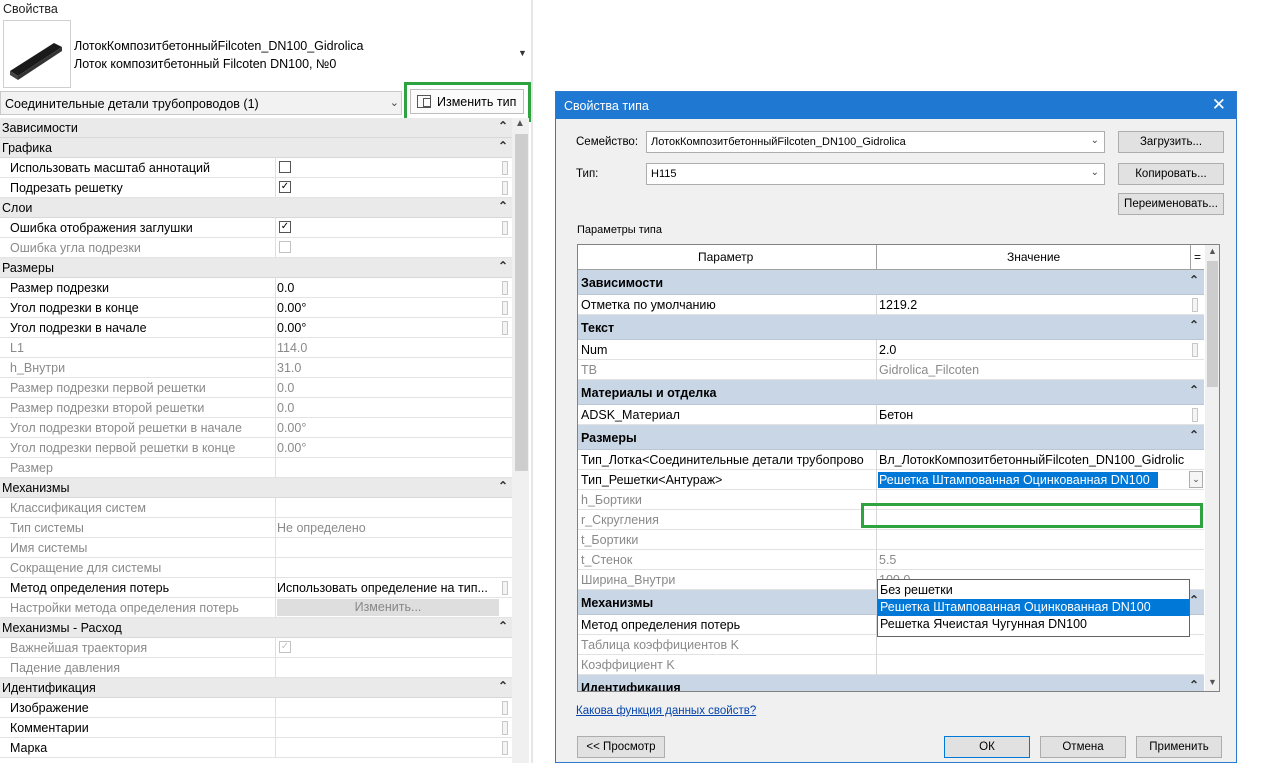 This screenshot has width=1273, height=763. Describe the element at coordinates (256, 208) in the screenshot. I see `property-group-header: Слои ⌃` at that location.